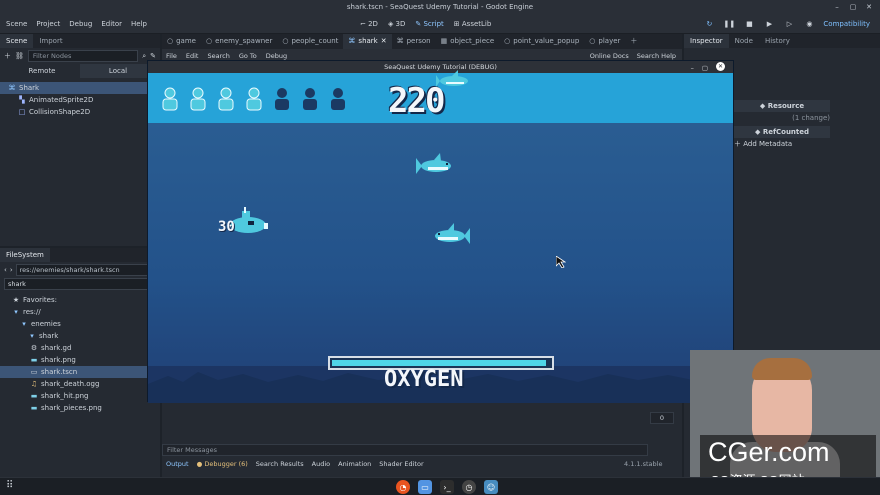  I want to click on file-row-selected: ▭ shark.tscn, so click(80, 372).